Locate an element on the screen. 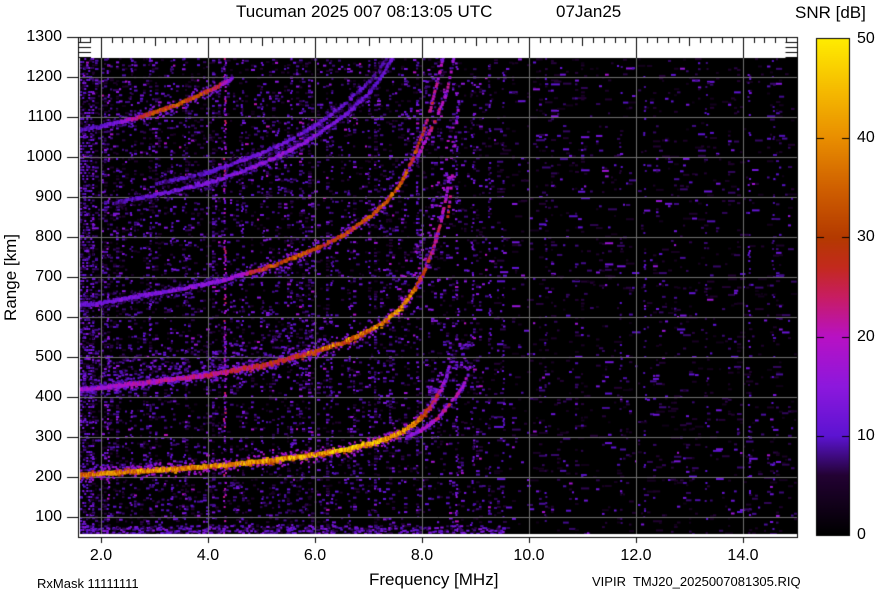 The width and height of the screenshot is (884, 595). colorbar-tick-label: 30 is located at coordinates (866, 237).